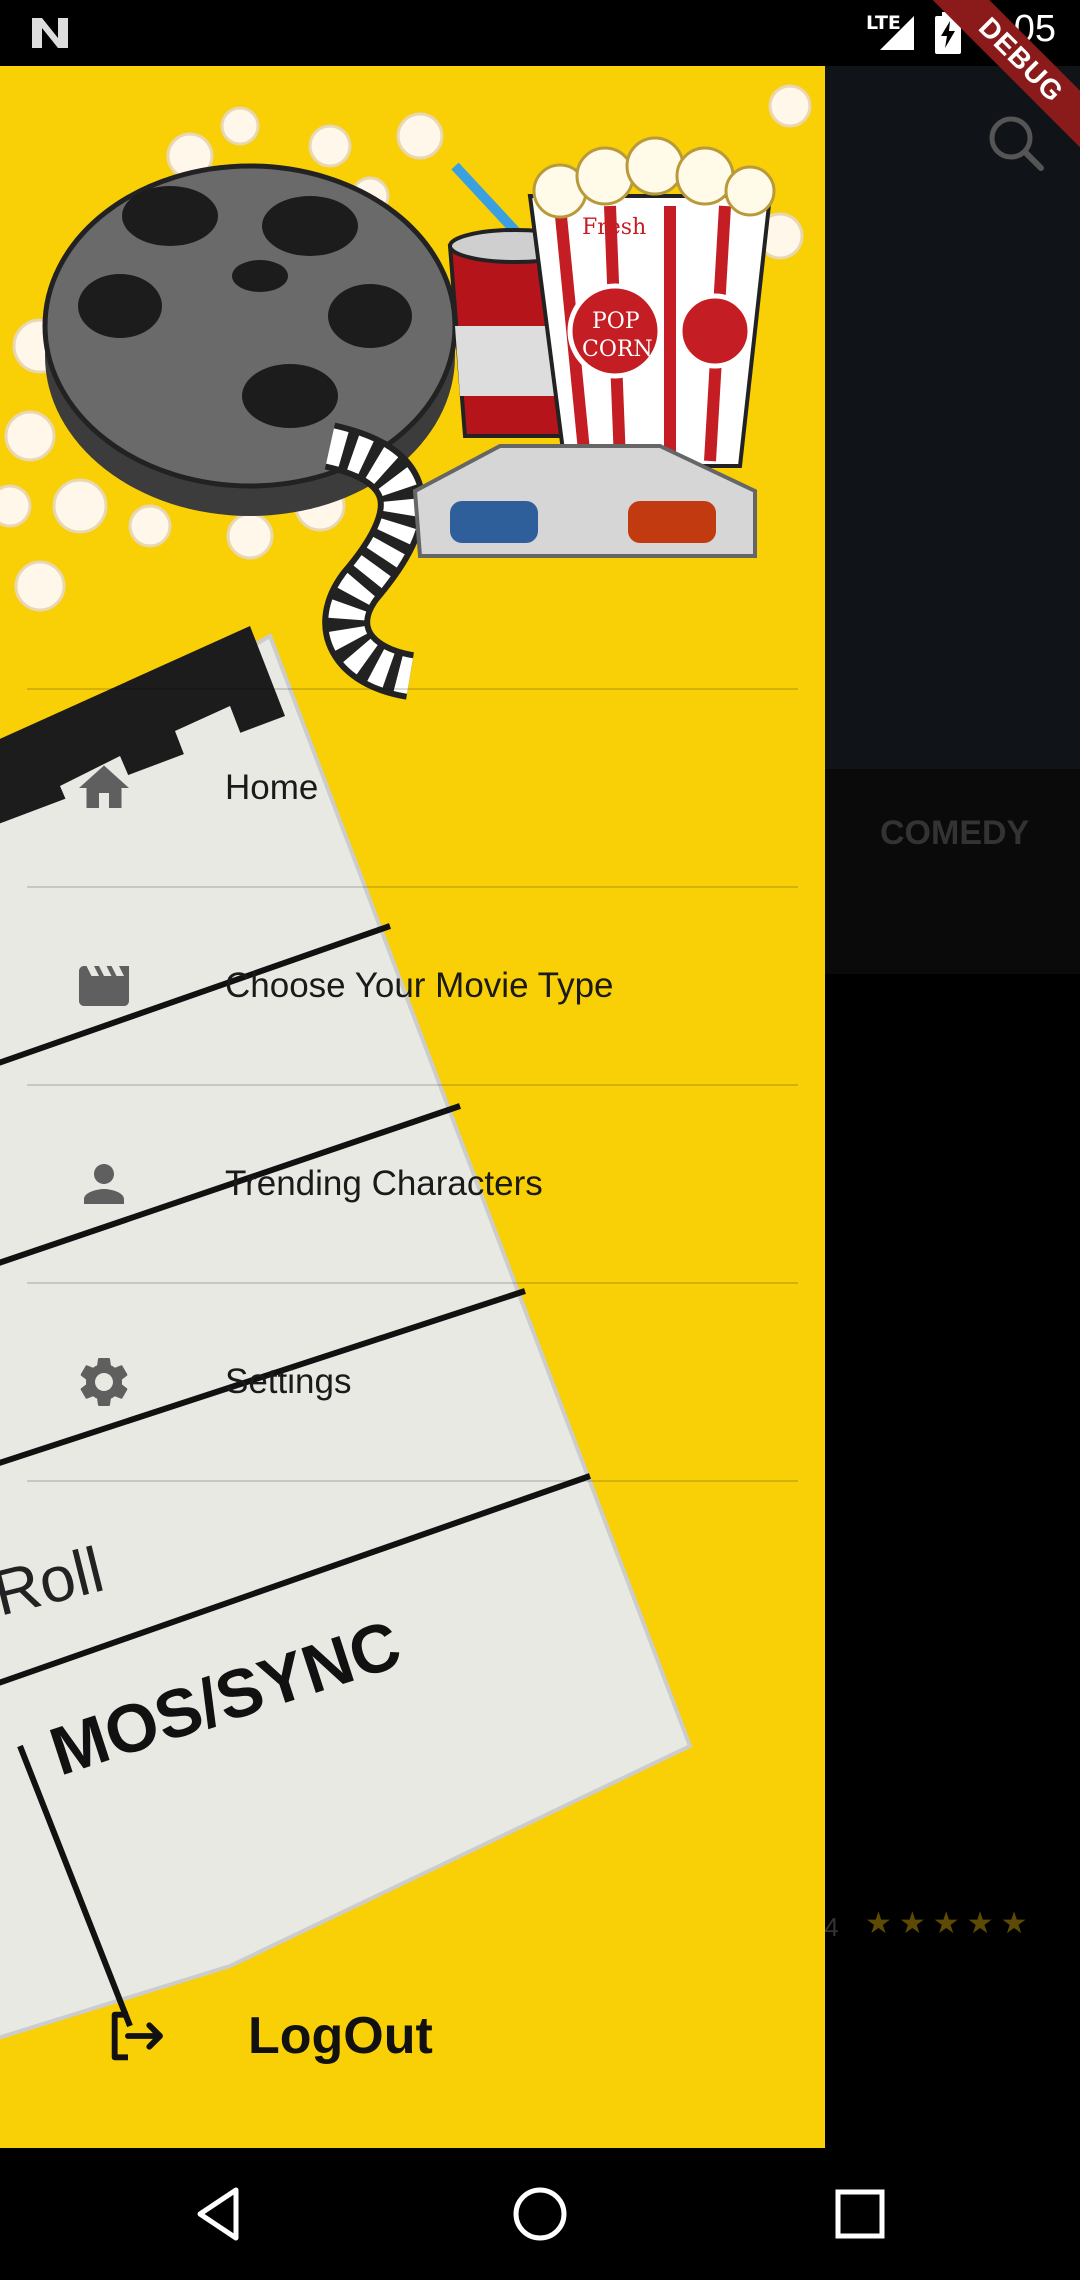  Describe the element at coordinates (860, 2214) in the screenshot. I see `recents-icon` at that location.